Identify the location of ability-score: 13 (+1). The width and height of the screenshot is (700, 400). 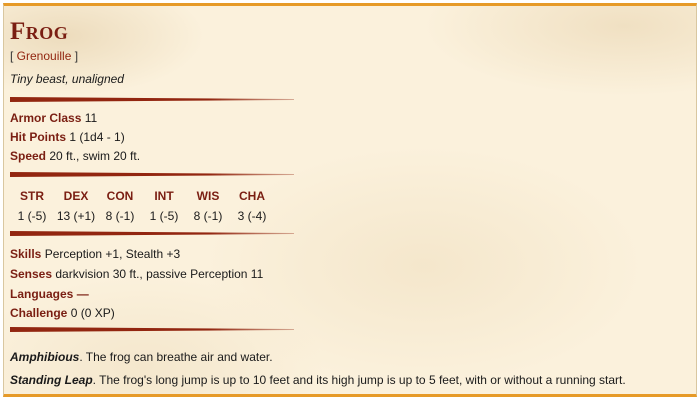
(76, 216).